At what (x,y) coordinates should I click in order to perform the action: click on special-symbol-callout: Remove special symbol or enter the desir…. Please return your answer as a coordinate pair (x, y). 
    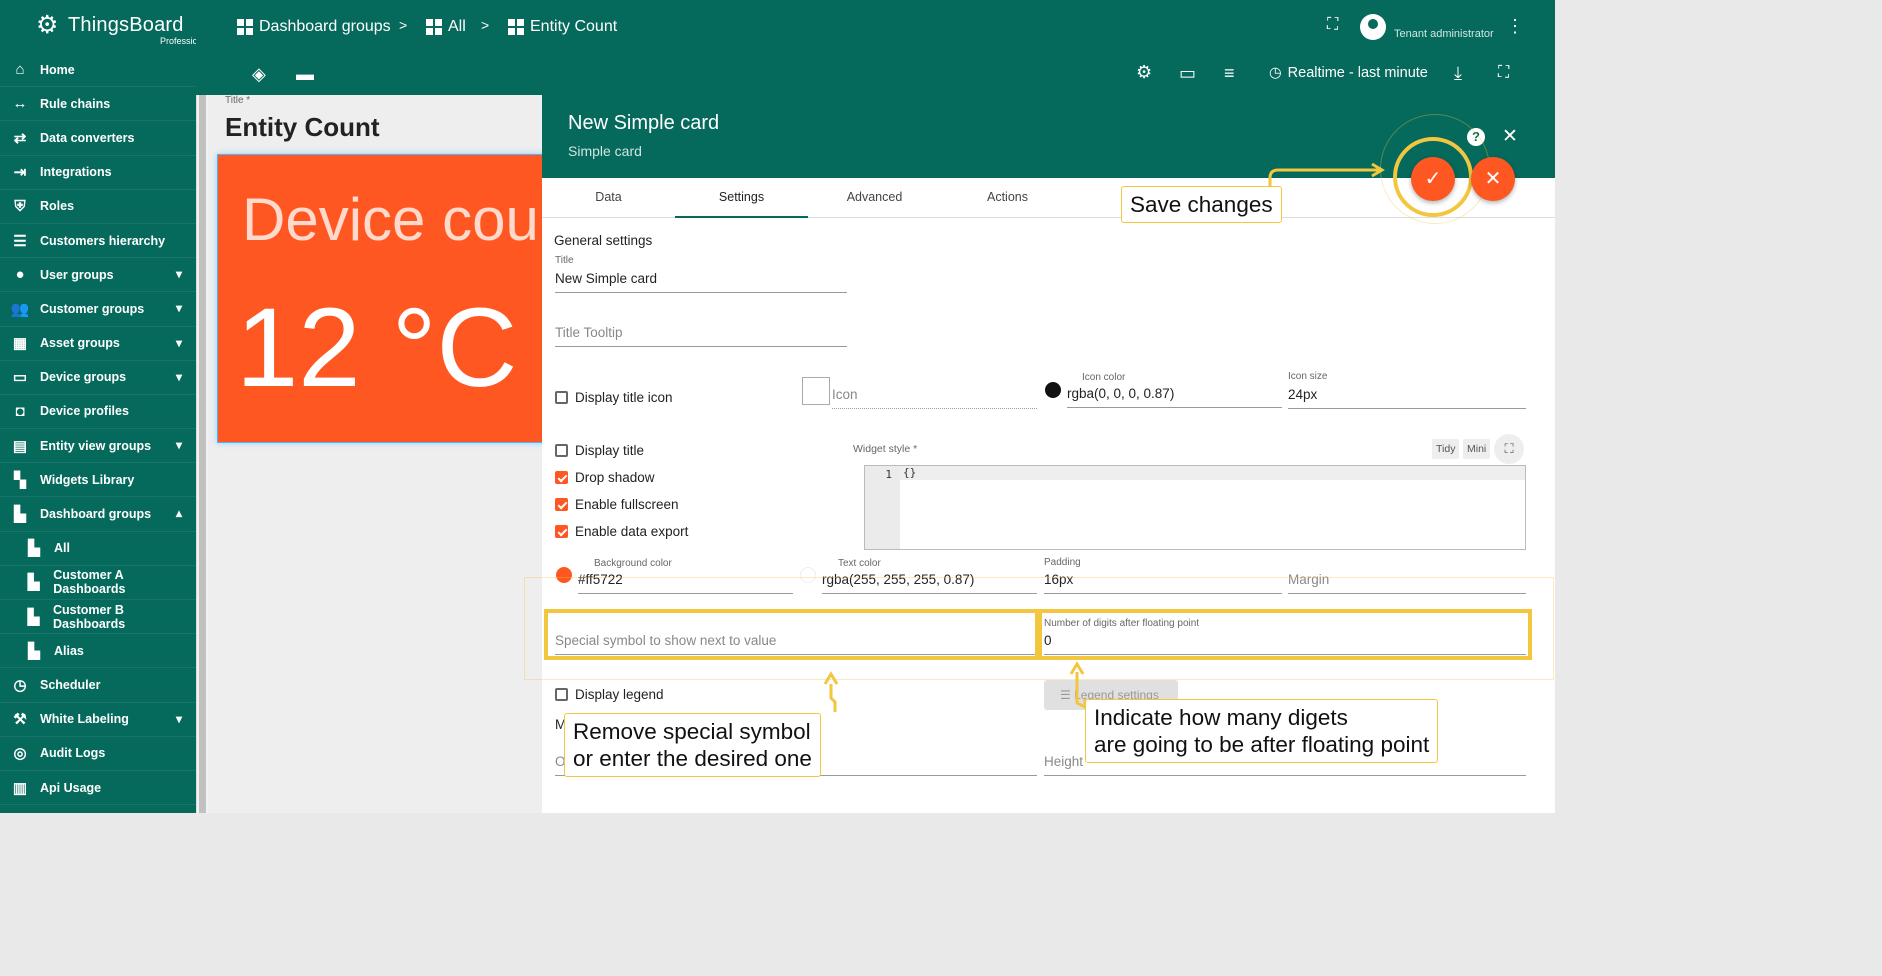
    Looking at the image, I should click on (692, 745).